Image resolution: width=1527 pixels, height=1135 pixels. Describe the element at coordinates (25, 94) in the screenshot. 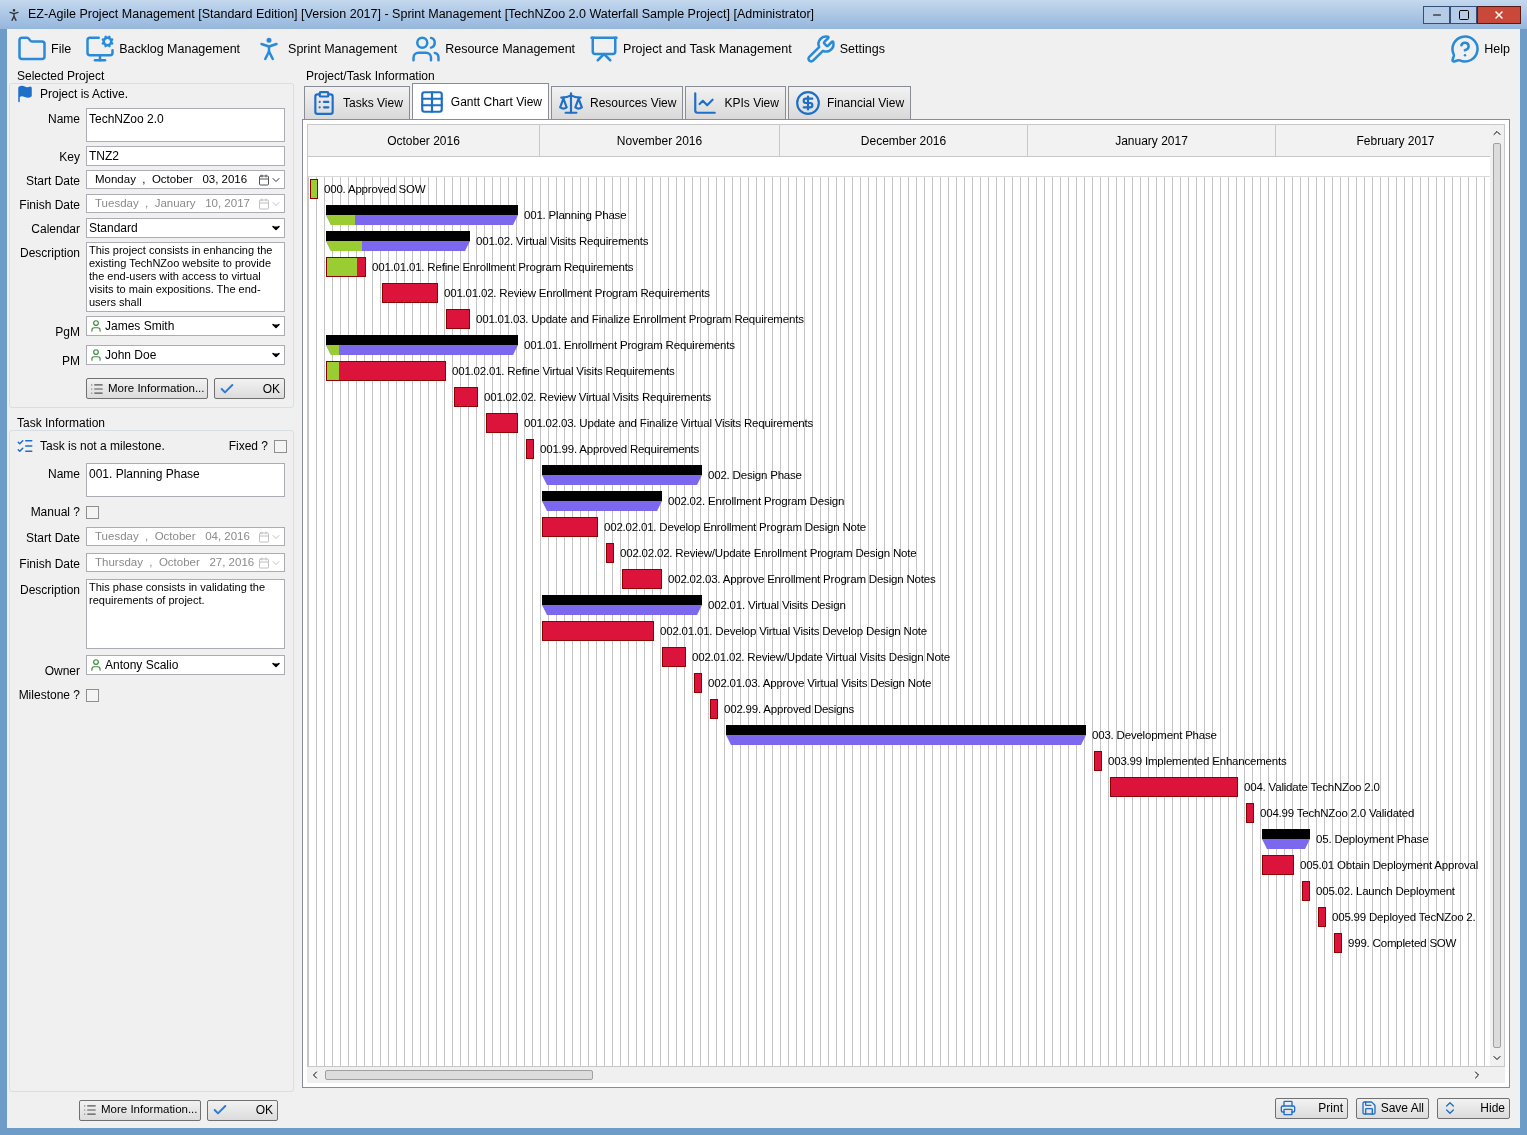

I see `flag-icon` at that location.